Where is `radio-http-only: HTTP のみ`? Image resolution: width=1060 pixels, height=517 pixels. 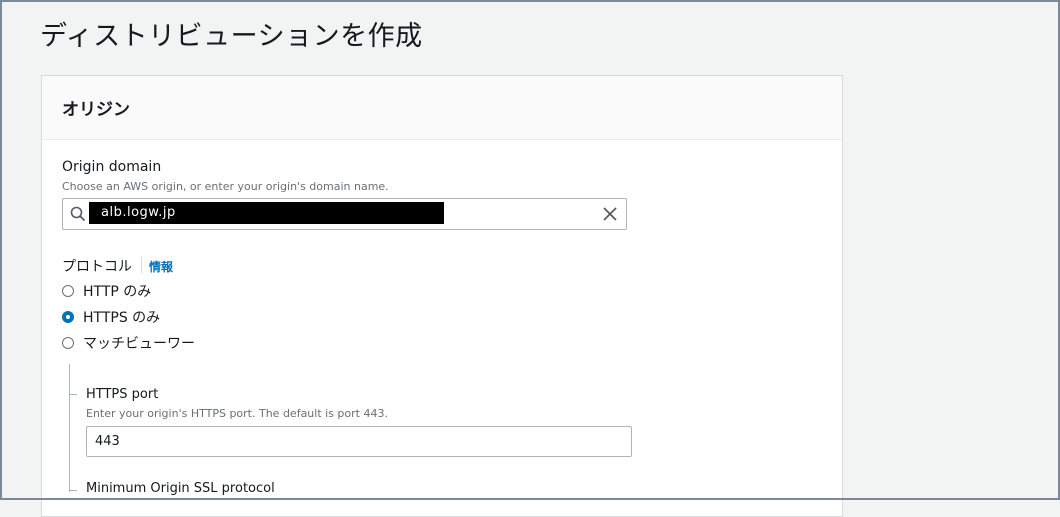
radio-http-only: HTTP のみ is located at coordinates (106, 291).